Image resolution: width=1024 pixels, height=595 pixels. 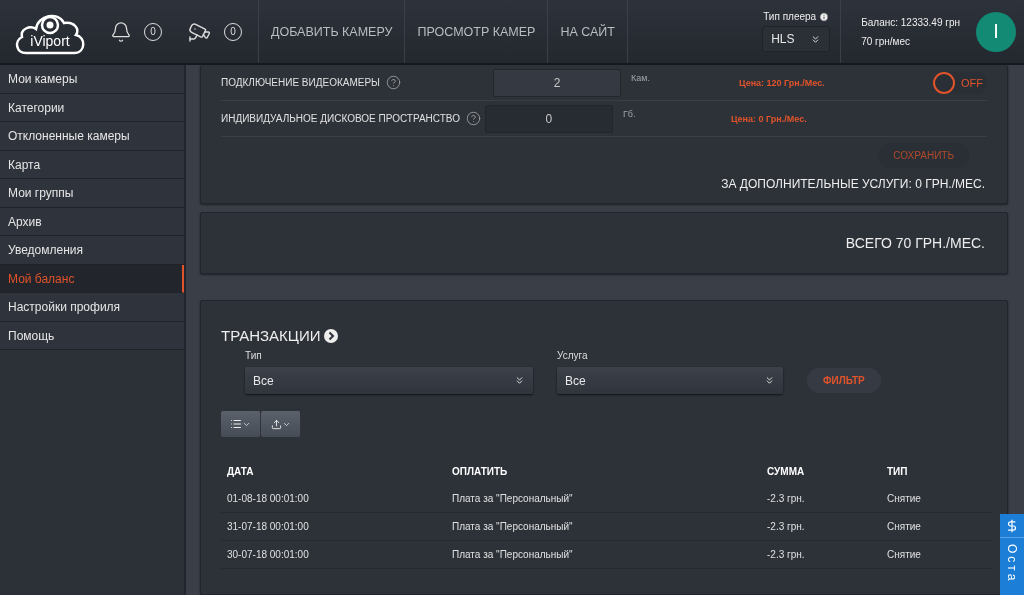 What do you see at coordinates (92, 79) in the screenshot?
I see `sidebar-item: Мои камеры` at bounding box center [92, 79].